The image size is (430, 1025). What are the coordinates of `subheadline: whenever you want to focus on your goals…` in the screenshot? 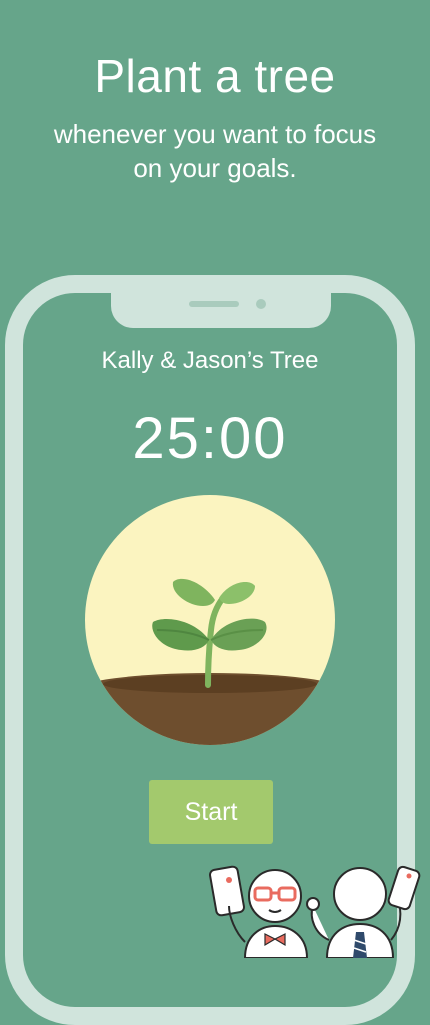 It's located at (215, 151).